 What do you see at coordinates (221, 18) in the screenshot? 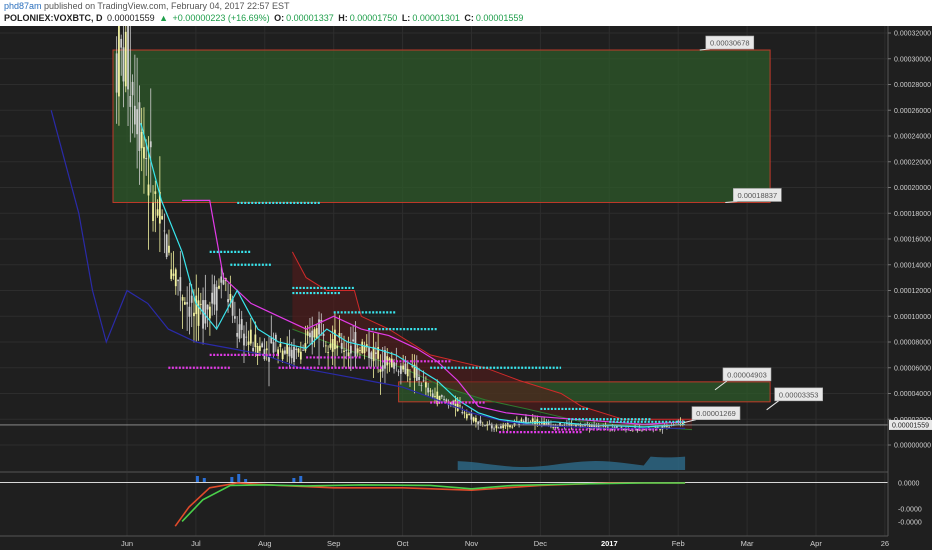
I see `change-value: +0.00000223 (+16.69%)` at bounding box center [221, 18].